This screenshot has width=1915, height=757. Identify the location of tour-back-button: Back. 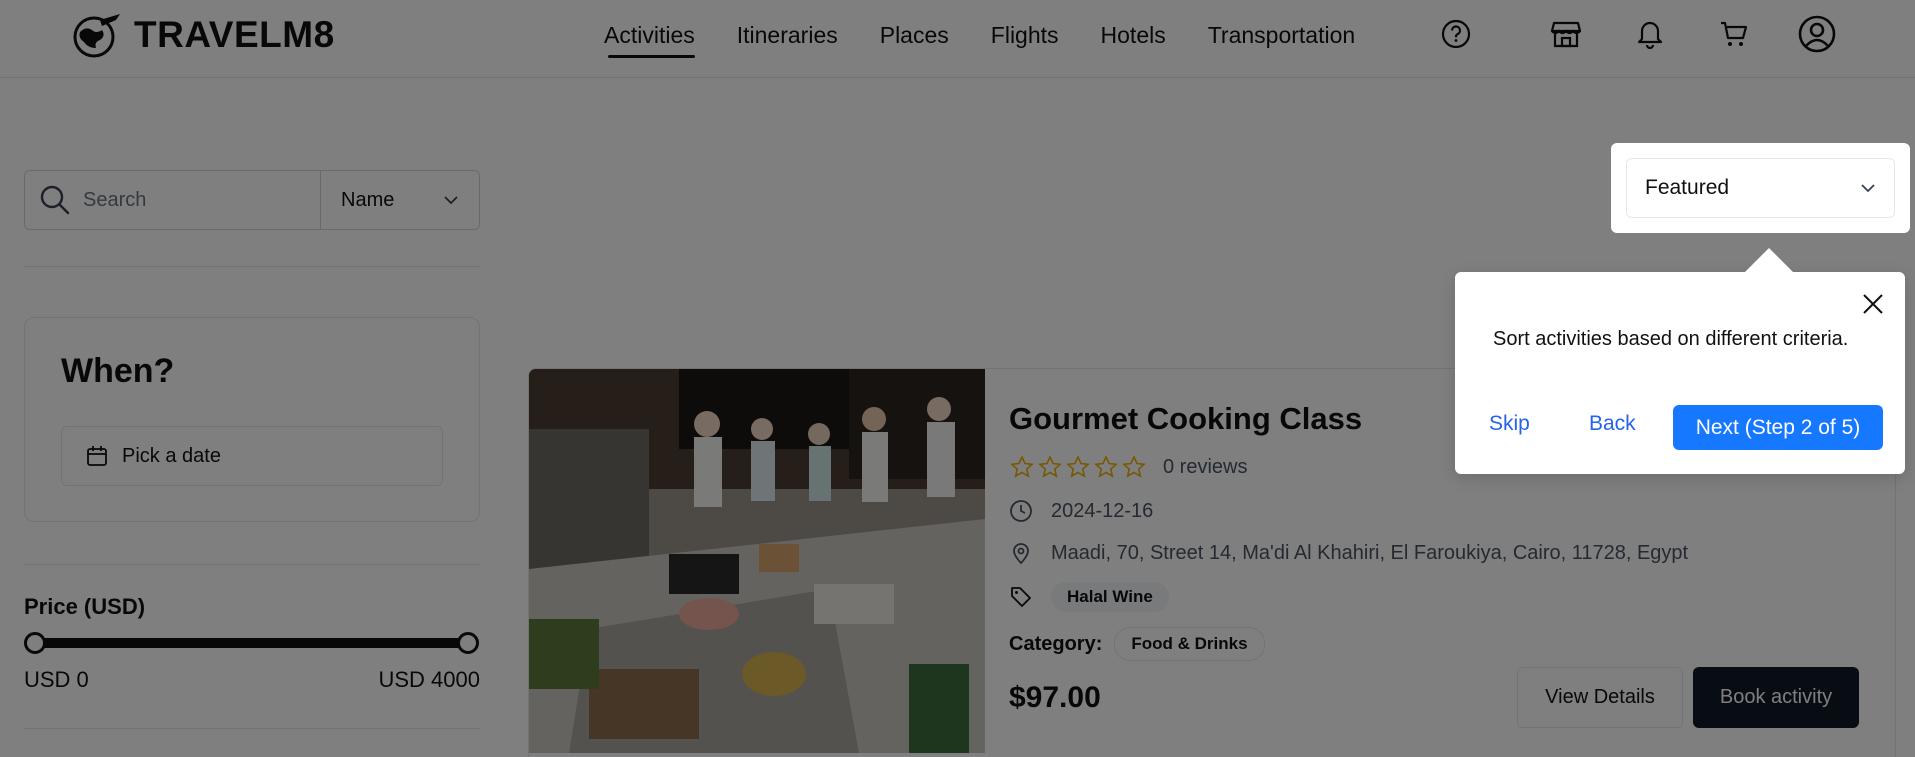
(1612, 424).